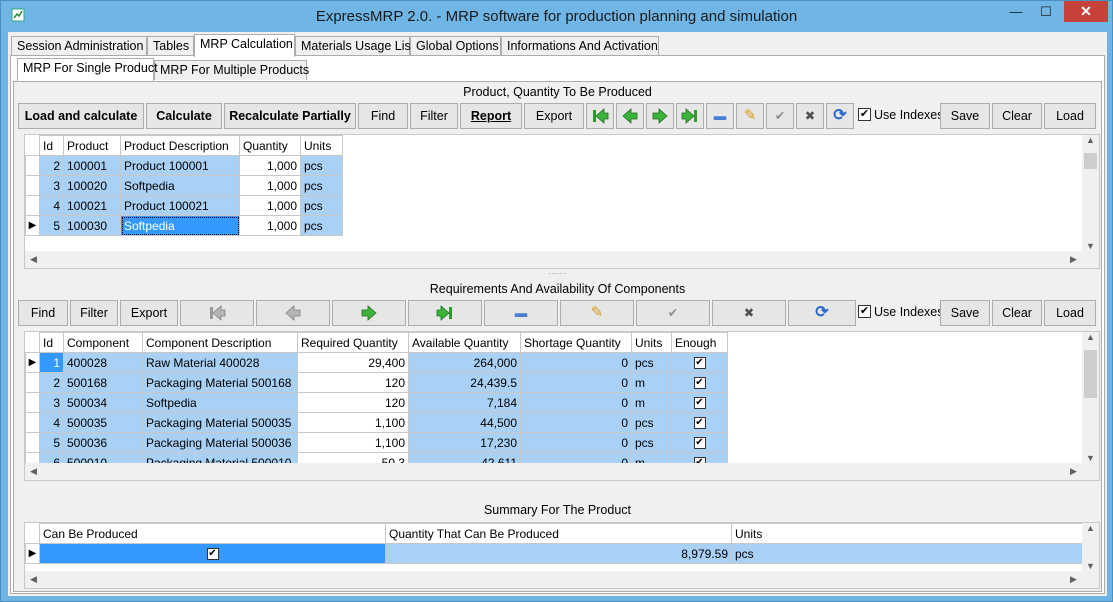 Image resolution: width=1113 pixels, height=602 pixels. Describe the element at coordinates (51, 402) in the screenshot. I see `cell-id: 3` at that location.